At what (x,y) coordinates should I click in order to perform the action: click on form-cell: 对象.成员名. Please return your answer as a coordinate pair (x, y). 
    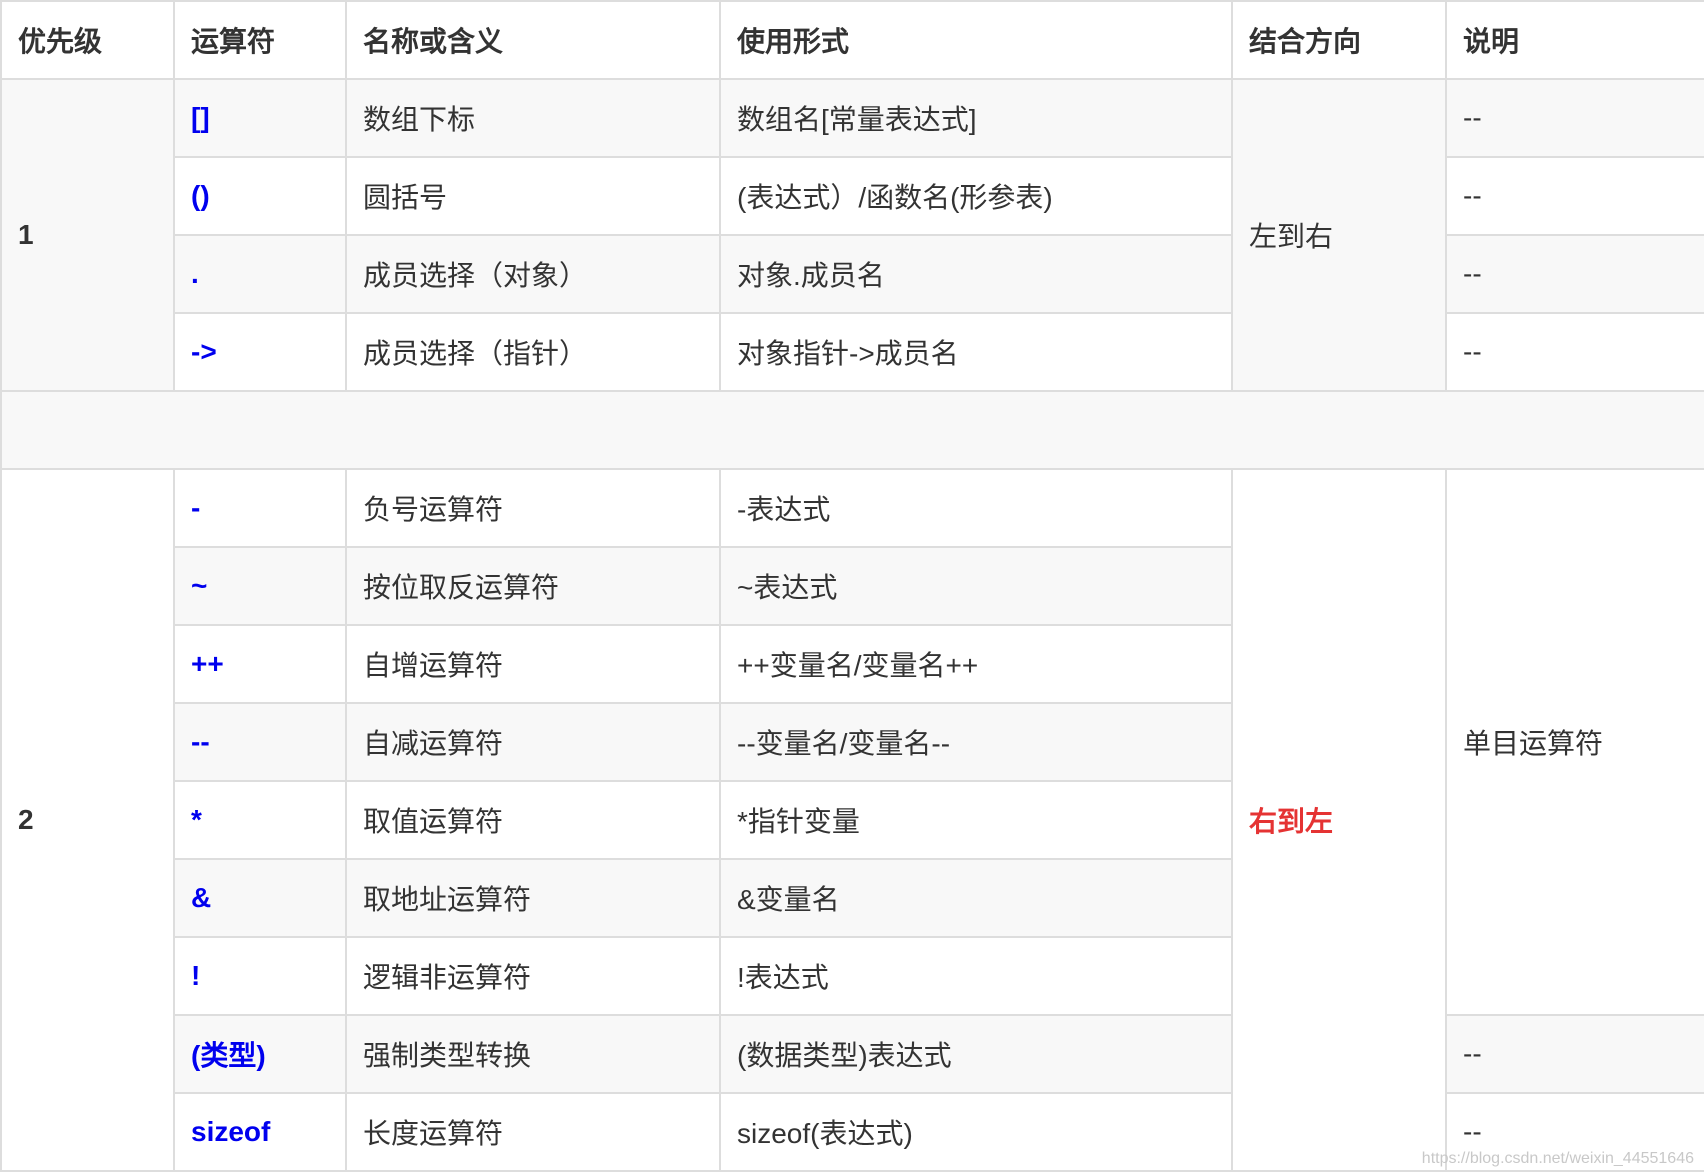
    Looking at the image, I should click on (976, 274).